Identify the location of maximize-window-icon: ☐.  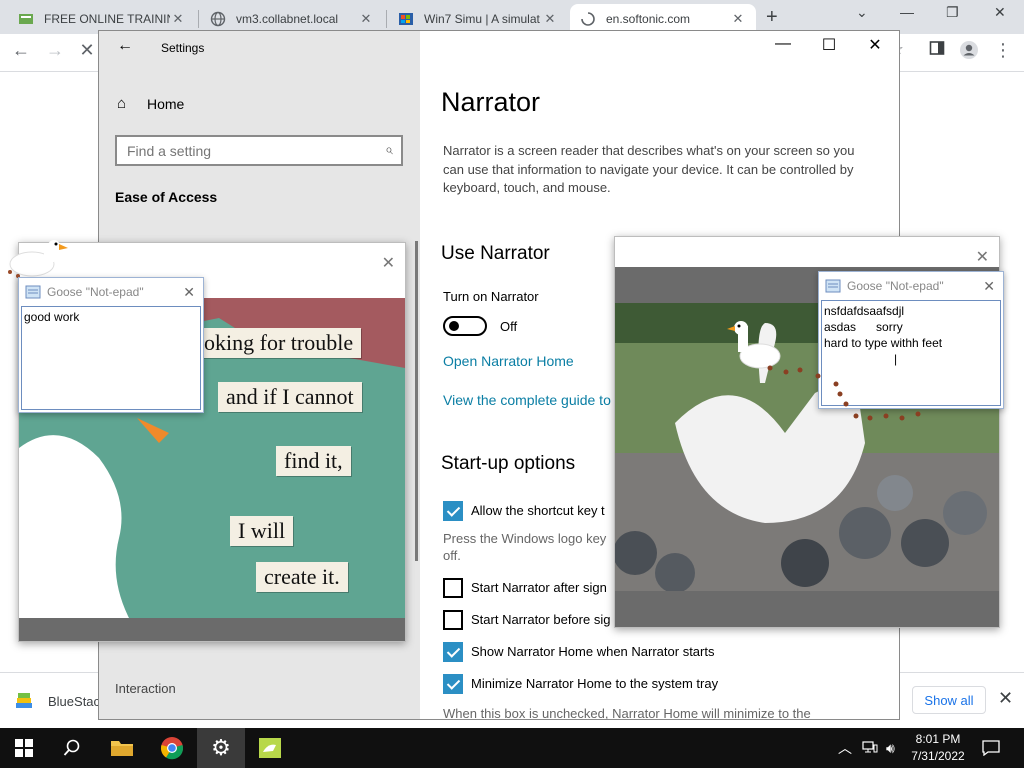
(829, 45).